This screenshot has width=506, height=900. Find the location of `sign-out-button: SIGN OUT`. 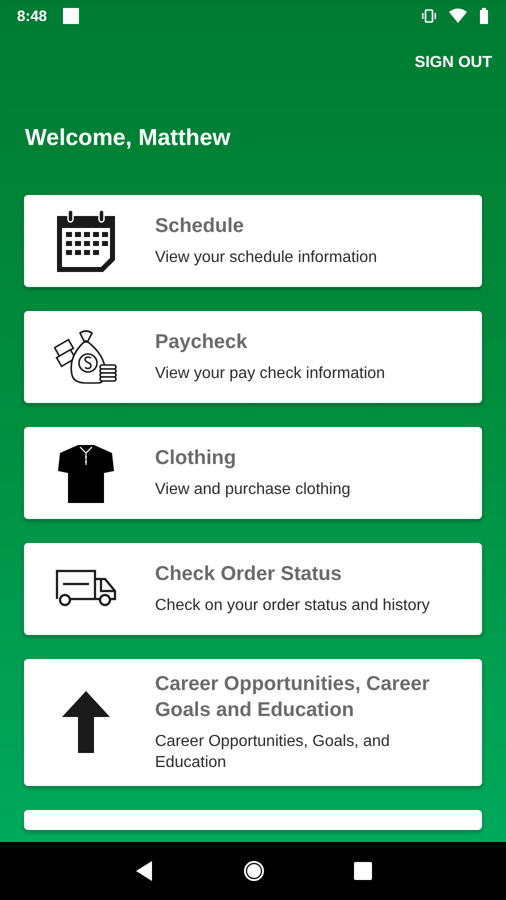

sign-out-button: SIGN OUT is located at coordinates (453, 63).